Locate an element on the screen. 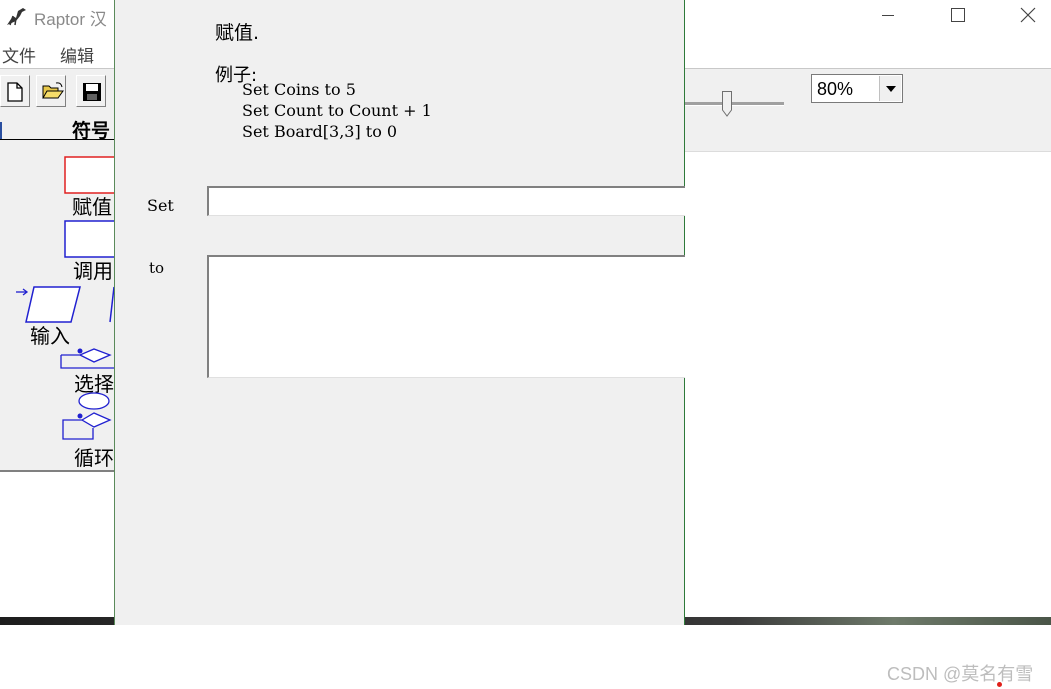 The width and height of the screenshot is (1051, 689). zoom-select: 80% is located at coordinates (857, 88).